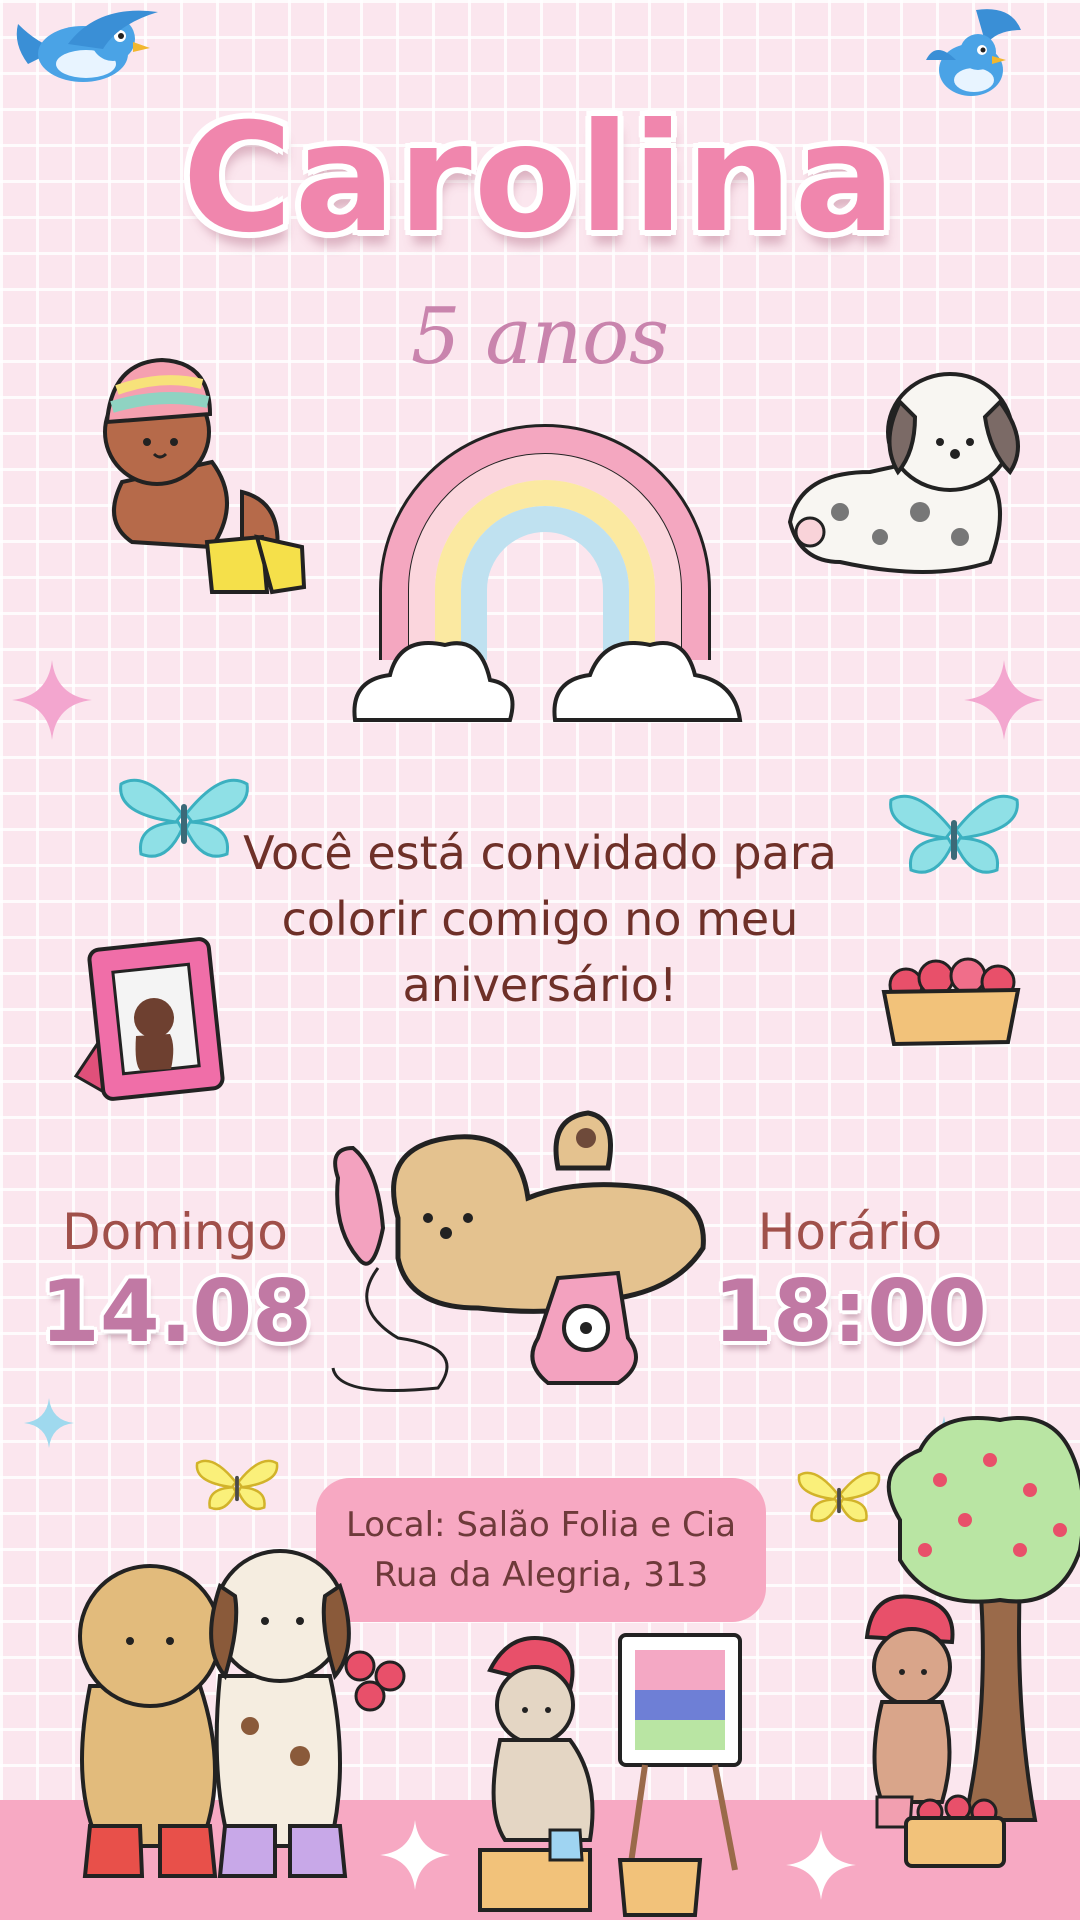 The width and height of the screenshot is (1080, 1920). What do you see at coordinates (49, 1423) in the screenshot?
I see `sparkle-icon-blue-left` at bounding box center [49, 1423].